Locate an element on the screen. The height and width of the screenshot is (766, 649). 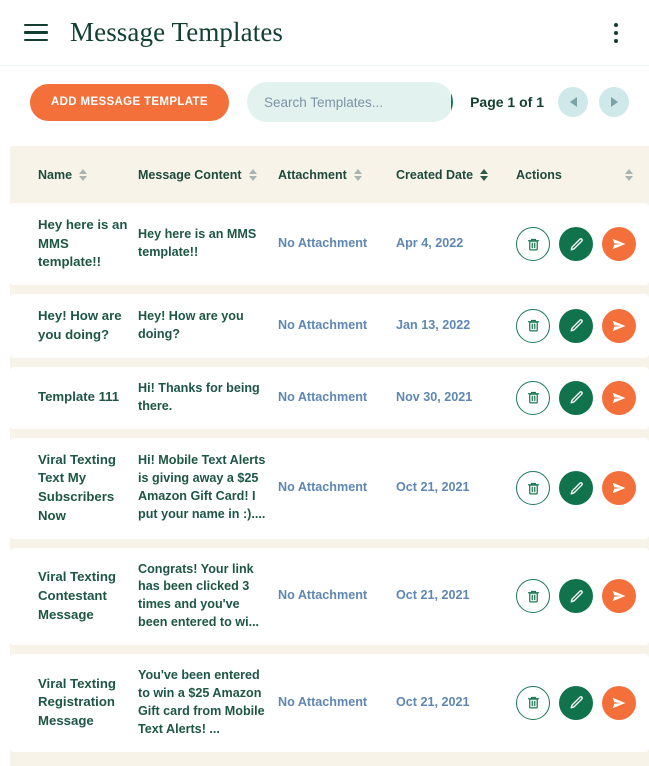
column-header-name: Name is located at coordinates (88, 175).